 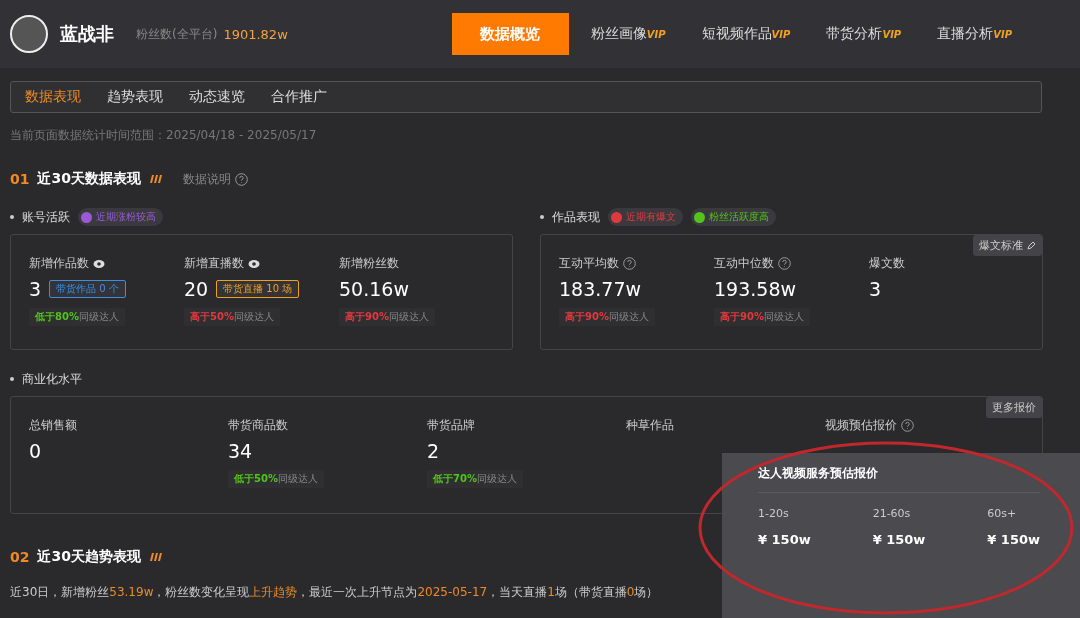 What do you see at coordinates (1007, 245) in the screenshot?
I see `standard-button: 爆文标准` at bounding box center [1007, 245].